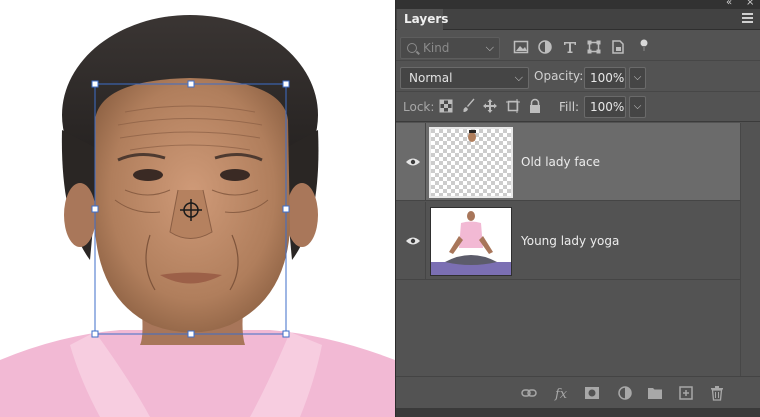 Image resolution: width=760 pixels, height=417 pixels. What do you see at coordinates (717, 393) in the screenshot?
I see `trash-icon` at bounding box center [717, 393].